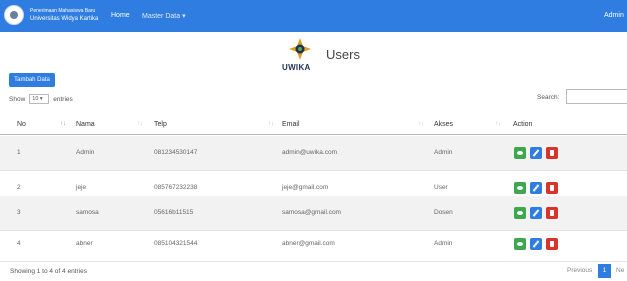  What do you see at coordinates (443, 124) in the screenshot?
I see `column-header-akses: Akses` at bounding box center [443, 124].